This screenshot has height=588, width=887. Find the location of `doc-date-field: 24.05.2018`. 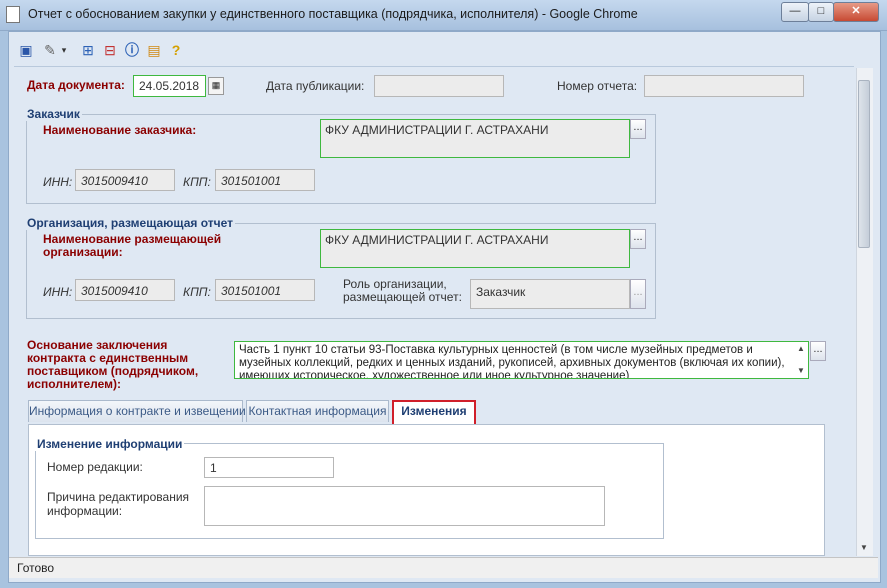

doc-date-field: 24.05.2018 is located at coordinates (169, 86).